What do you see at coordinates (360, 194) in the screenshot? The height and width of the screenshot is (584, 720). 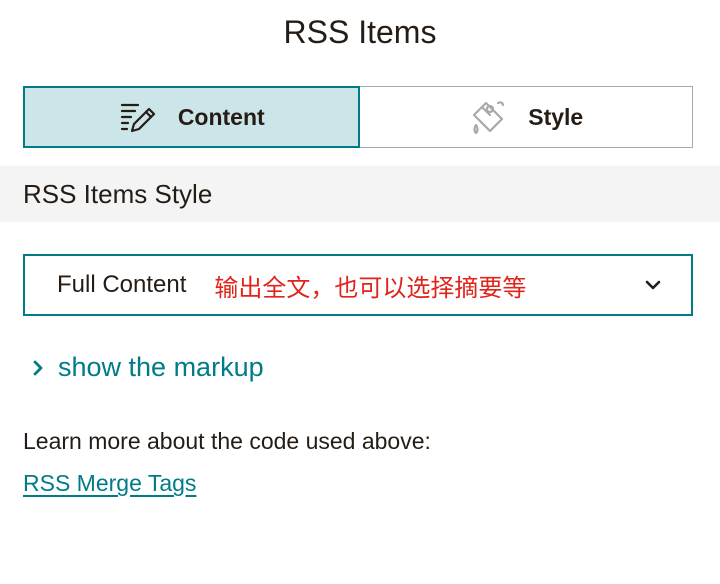 I see `section-header: RSS Items Style` at bounding box center [360, 194].